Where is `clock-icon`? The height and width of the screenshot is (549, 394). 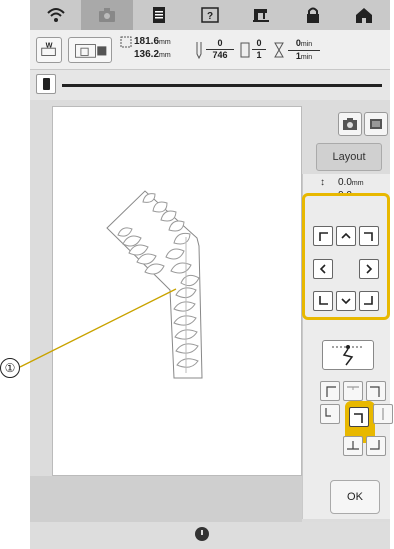 clock-icon is located at coordinates (202, 534).